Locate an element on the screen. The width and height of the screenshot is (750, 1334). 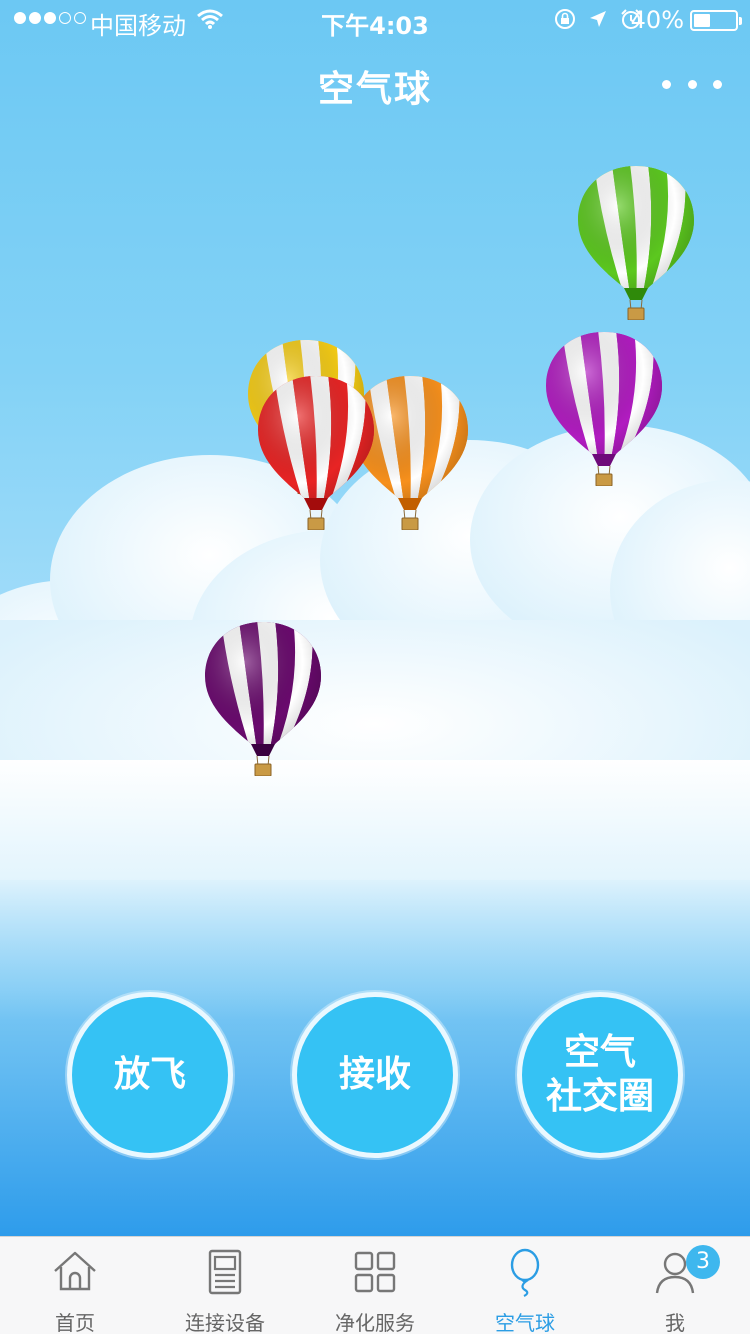
balloon-purple-icon is located at coordinates (604, 409).